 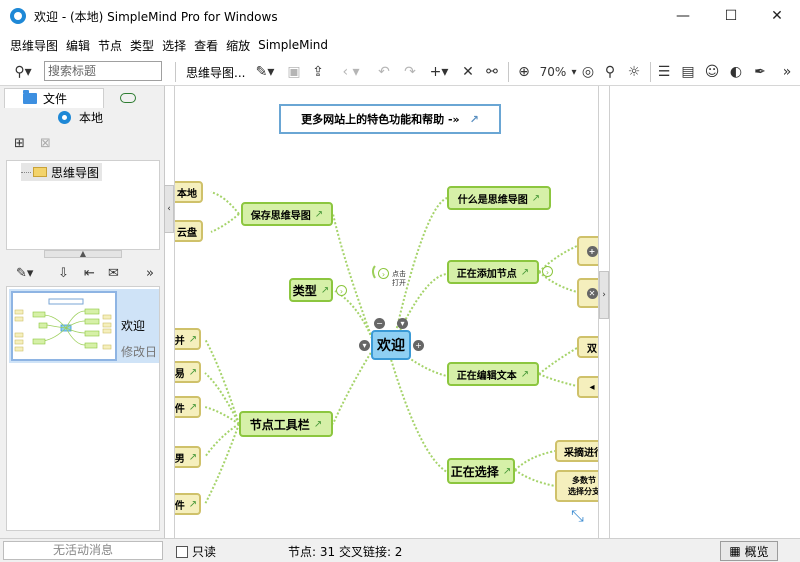 What do you see at coordinates (64, 326) in the screenshot?
I see `document-thumbnail` at bounding box center [64, 326].